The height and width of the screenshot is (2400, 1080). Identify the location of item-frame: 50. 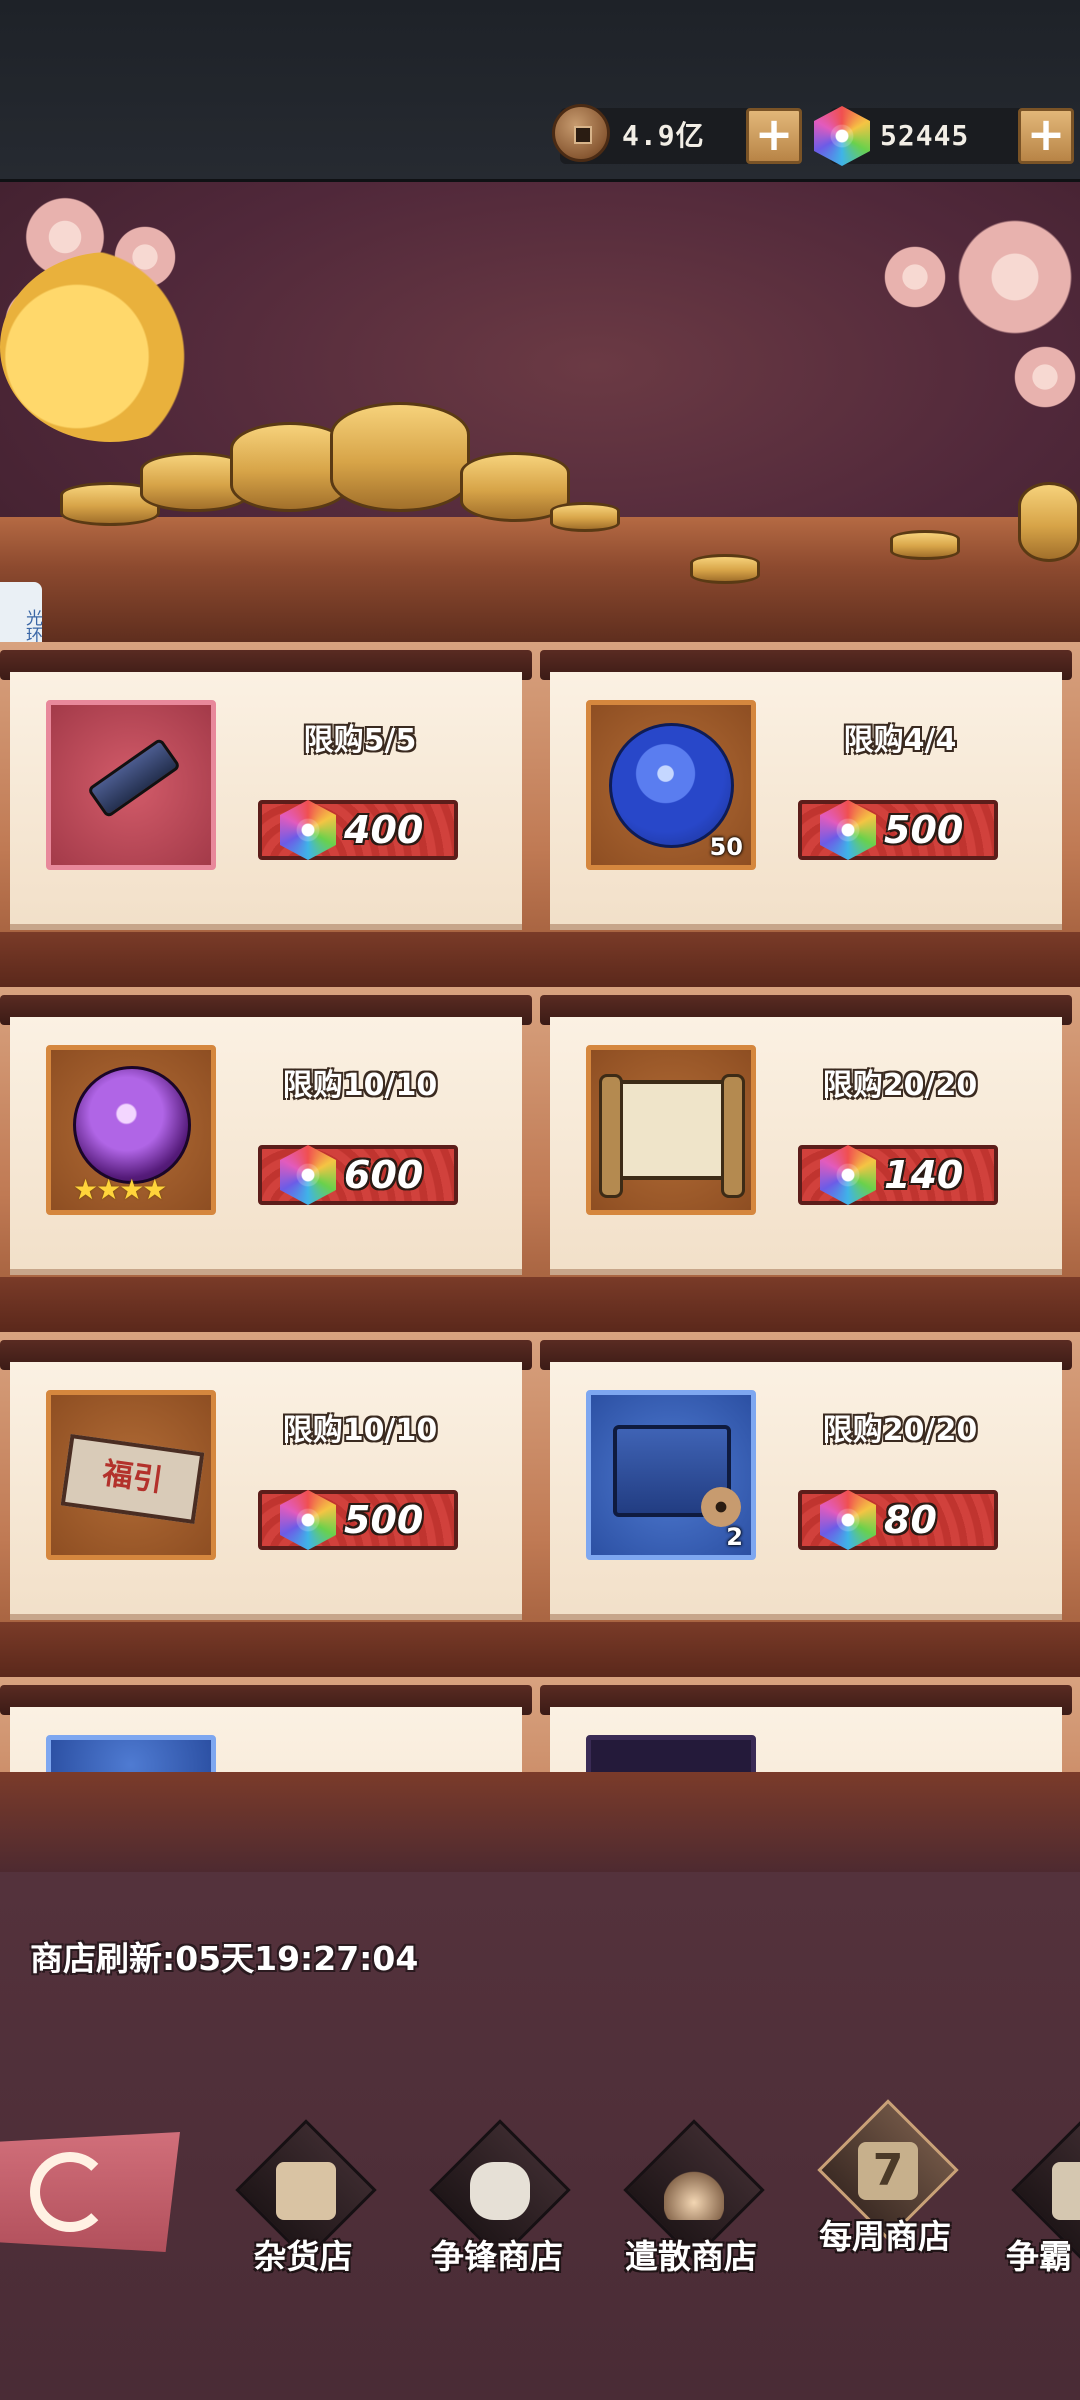
(671, 785).